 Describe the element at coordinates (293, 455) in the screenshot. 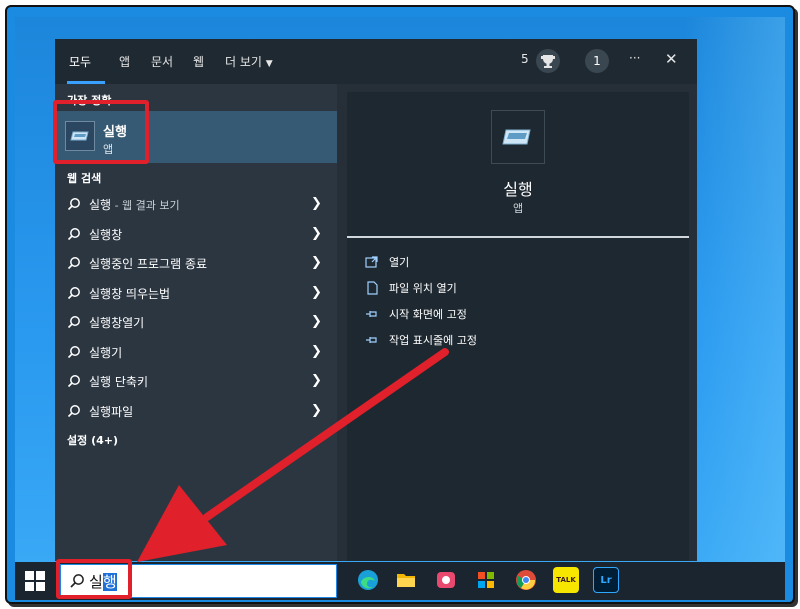

I see `annotation-arrow` at that location.